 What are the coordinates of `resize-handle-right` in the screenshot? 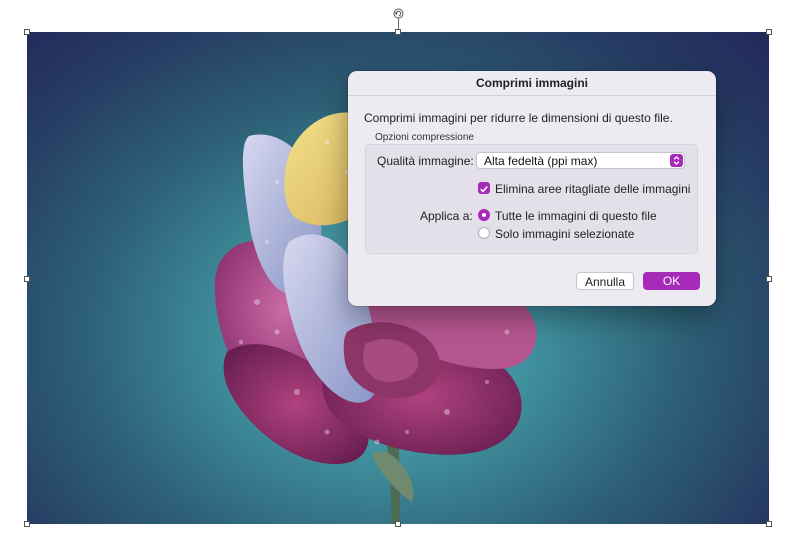 It's located at (769, 279).